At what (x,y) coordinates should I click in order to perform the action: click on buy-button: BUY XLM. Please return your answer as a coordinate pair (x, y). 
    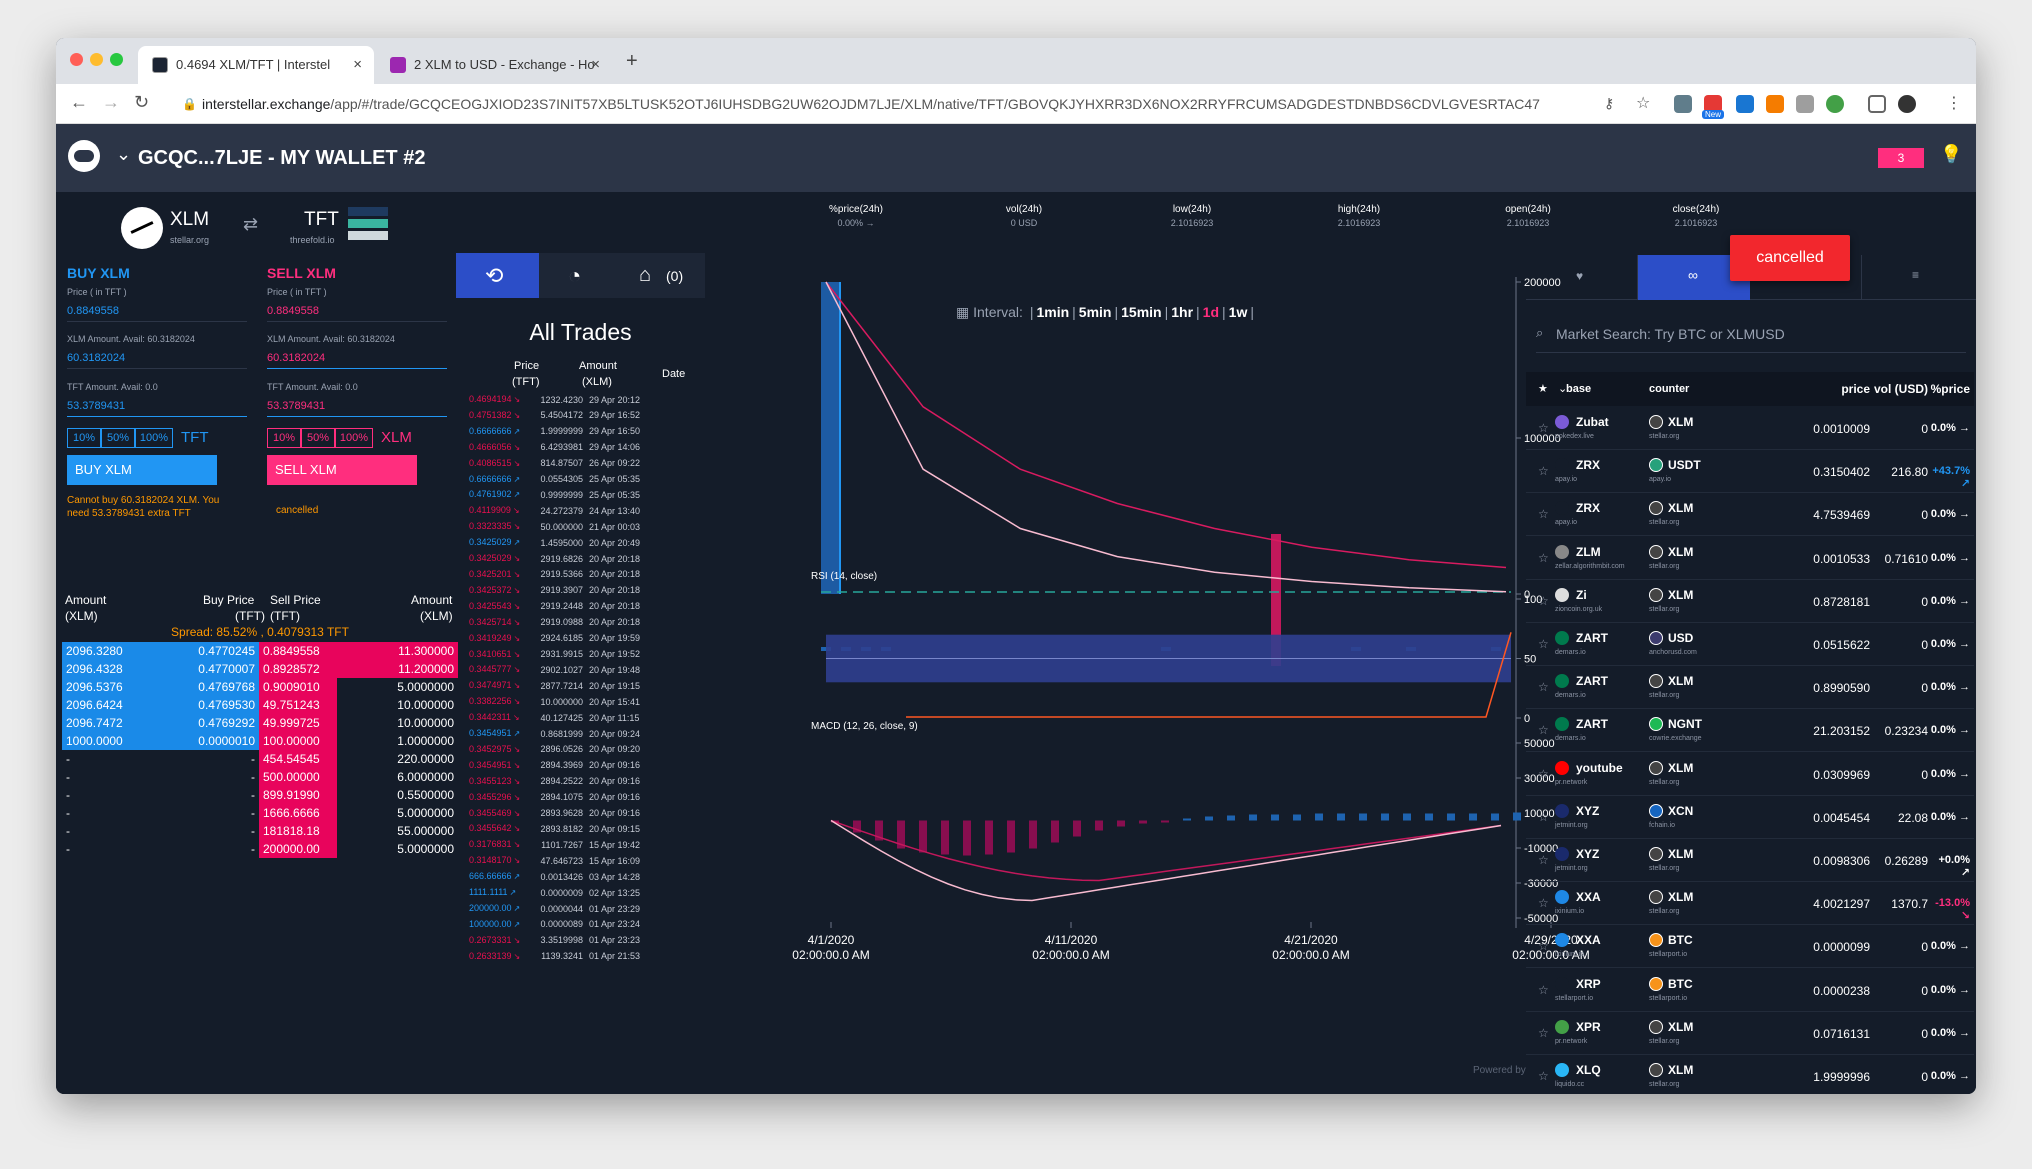
    Looking at the image, I should click on (142, 470).